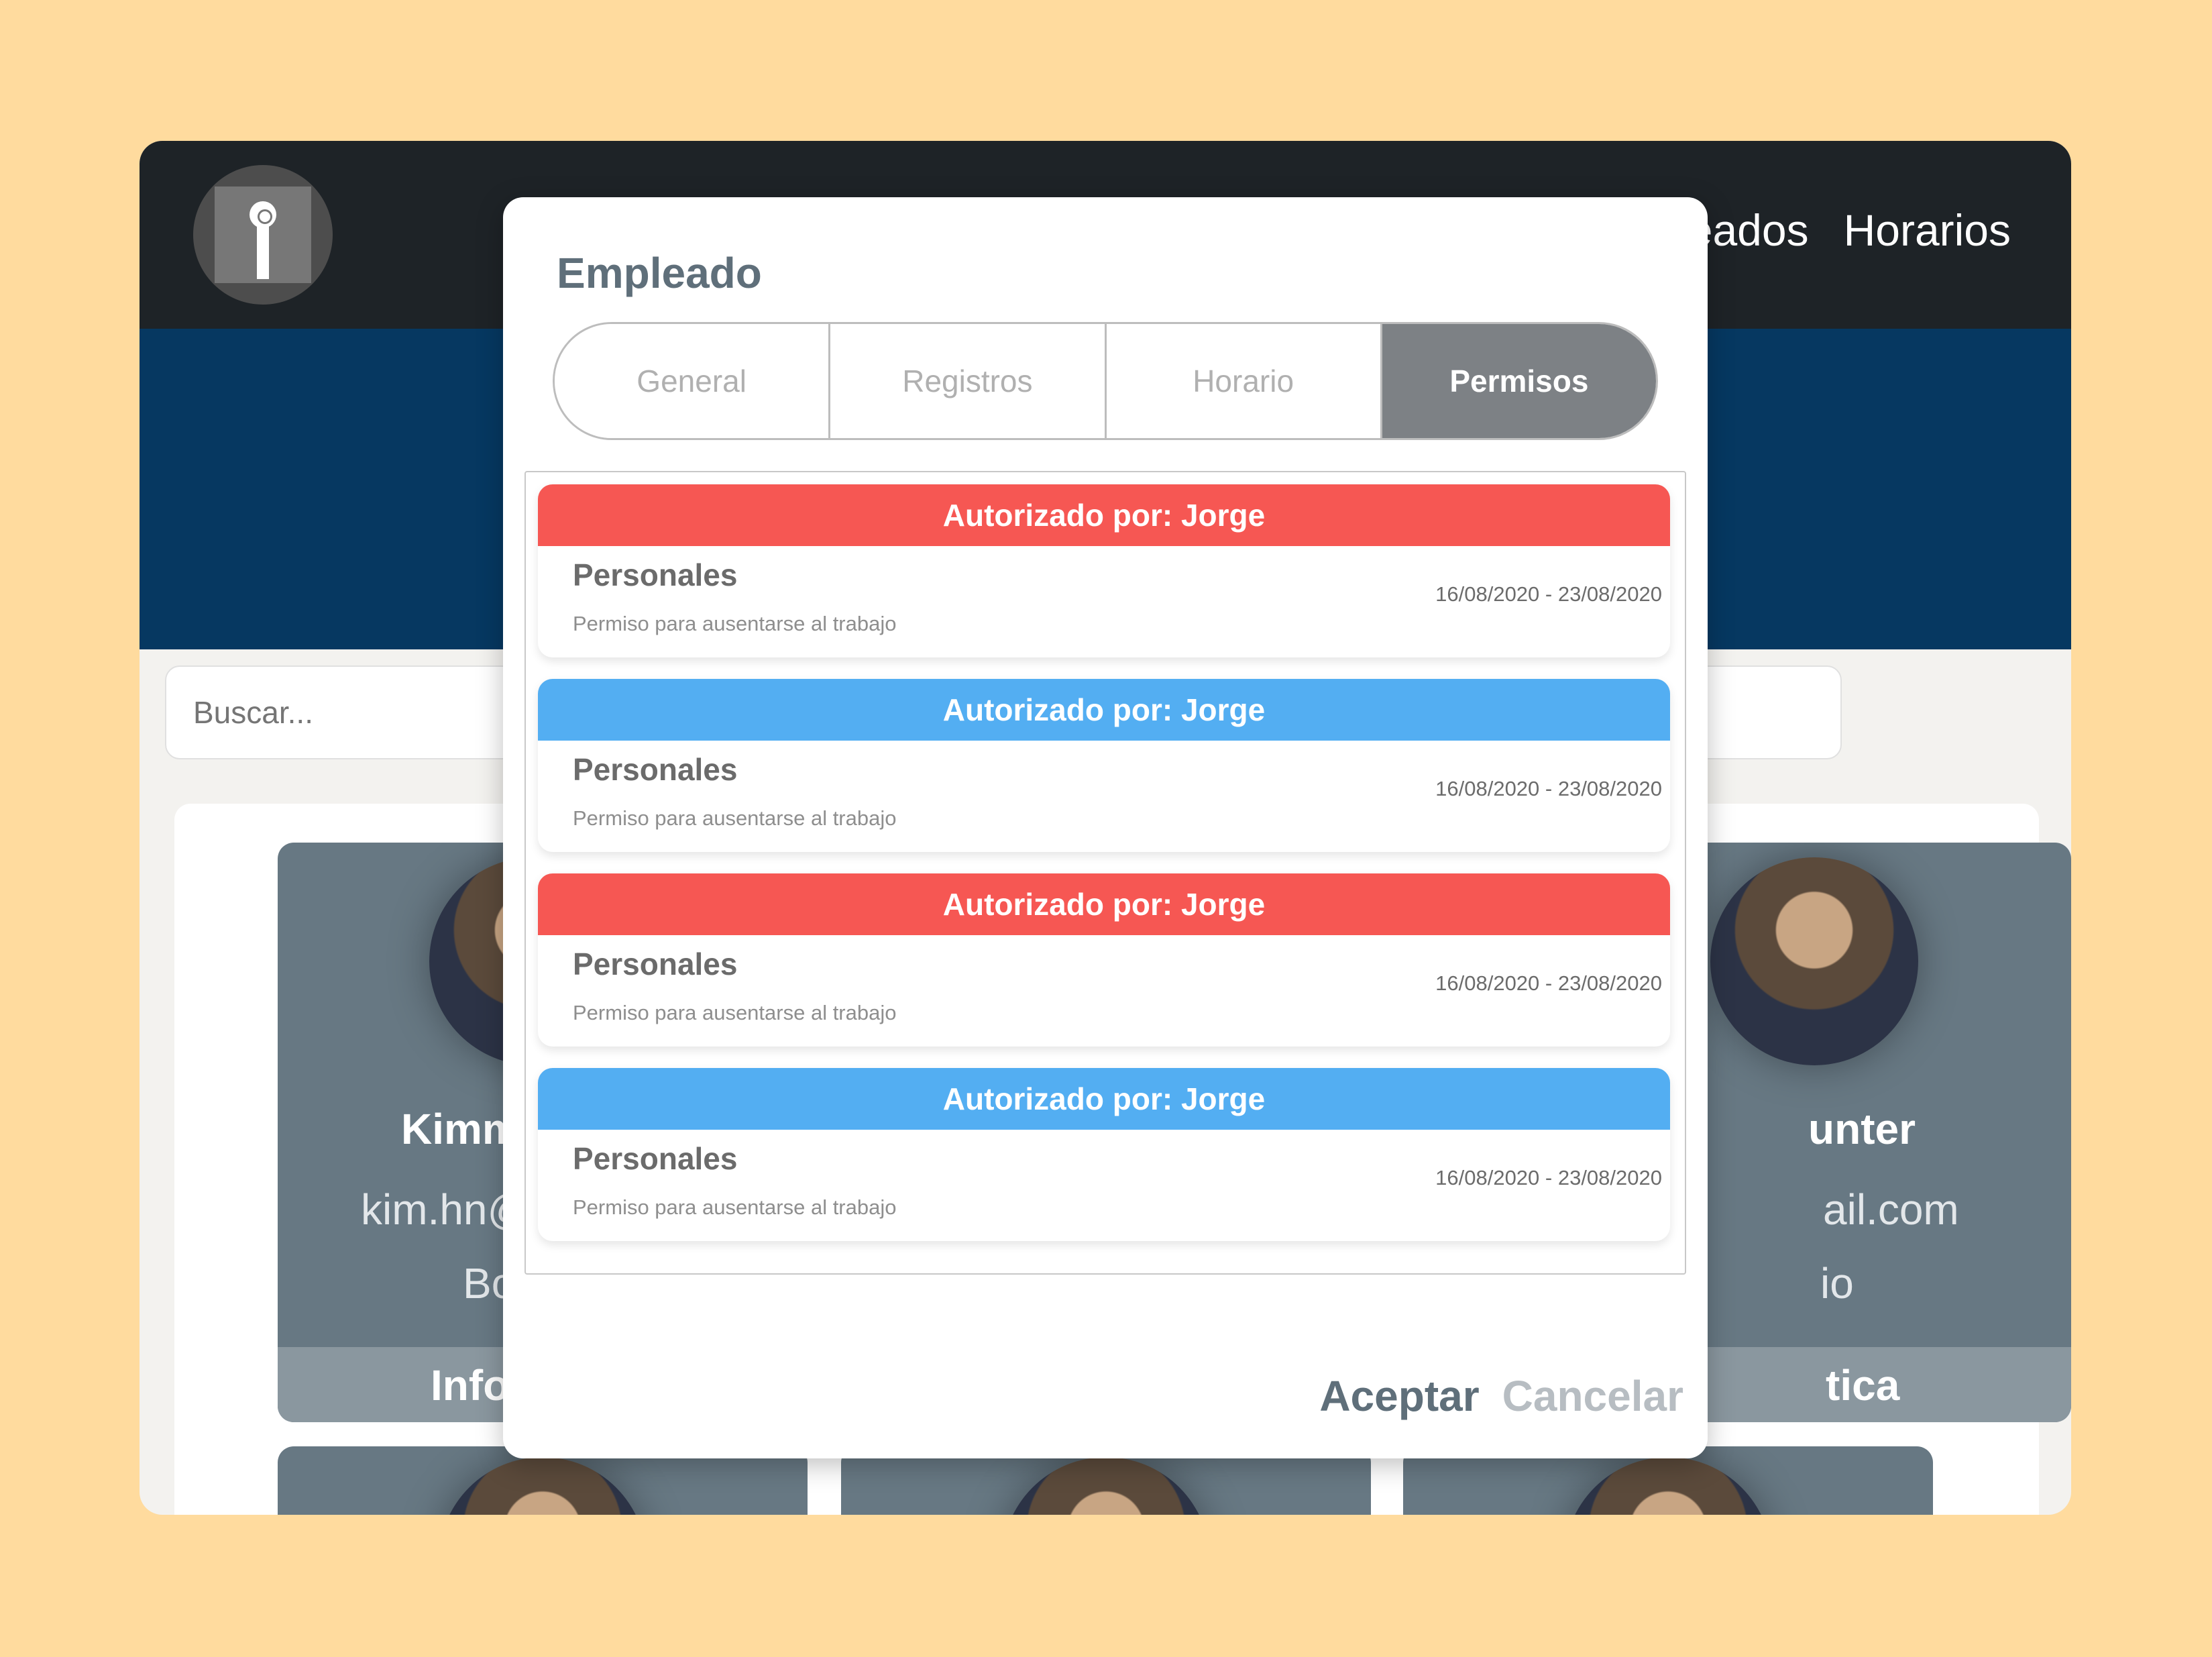  I want to click on employee-email: ail.com, so click(1891, 1210).